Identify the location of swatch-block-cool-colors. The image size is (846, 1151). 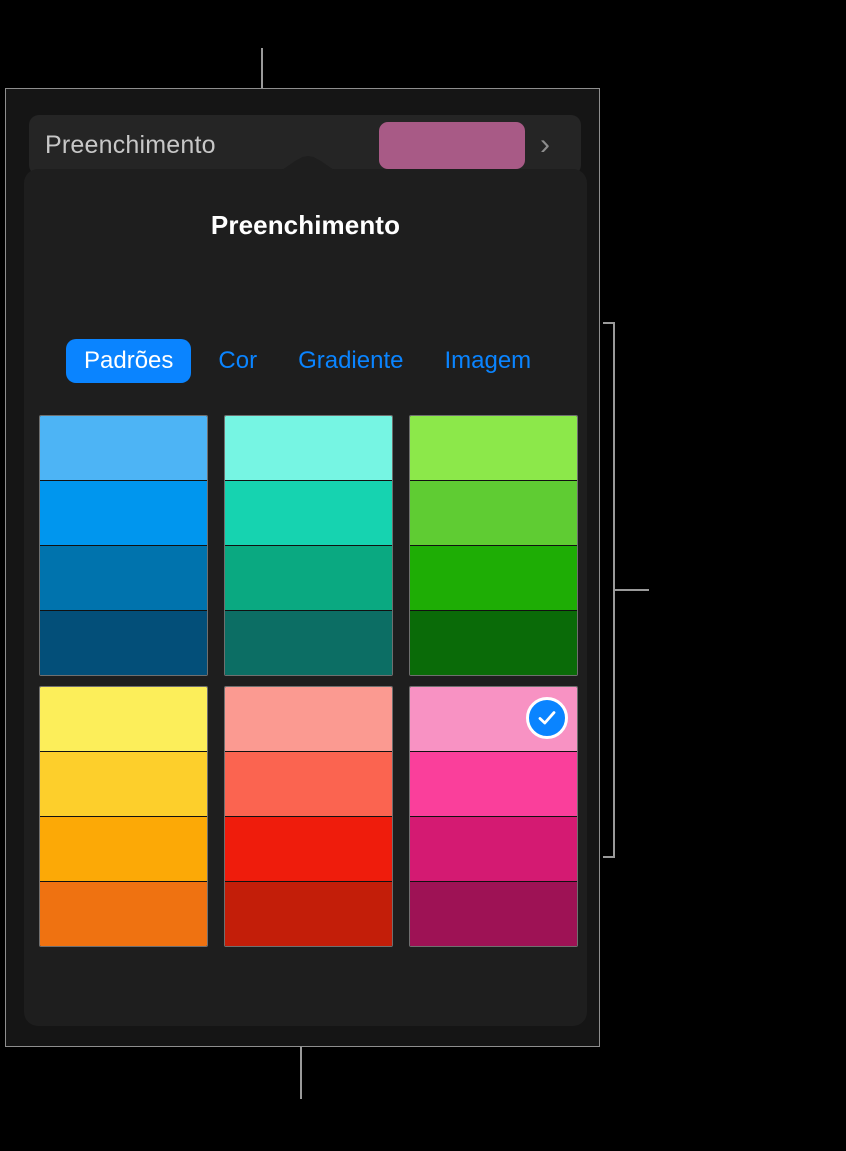
(308, 545).